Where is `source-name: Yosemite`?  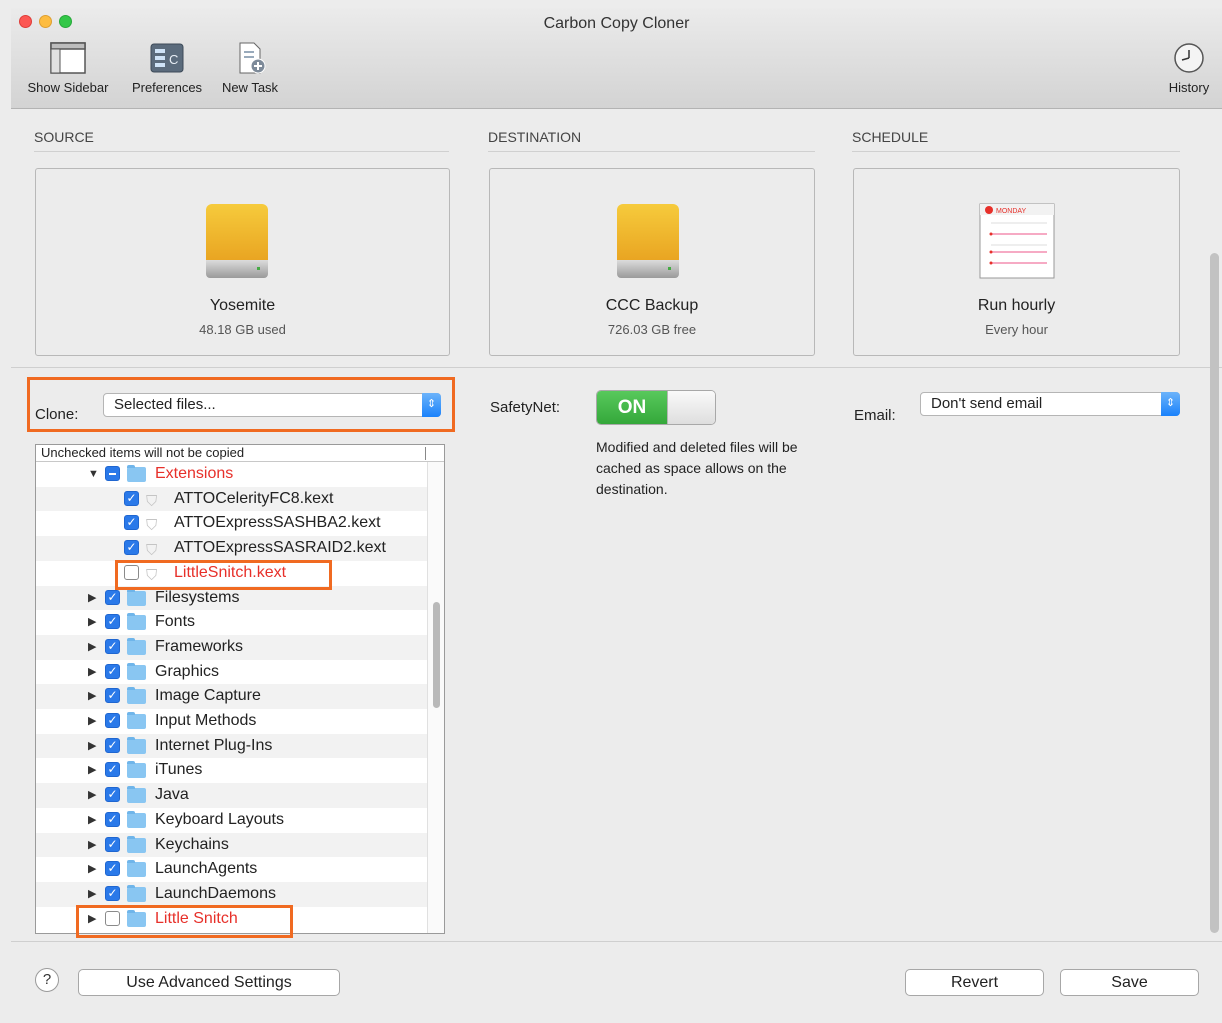
source-name: Yosemite is located at coordinates (242, 305).